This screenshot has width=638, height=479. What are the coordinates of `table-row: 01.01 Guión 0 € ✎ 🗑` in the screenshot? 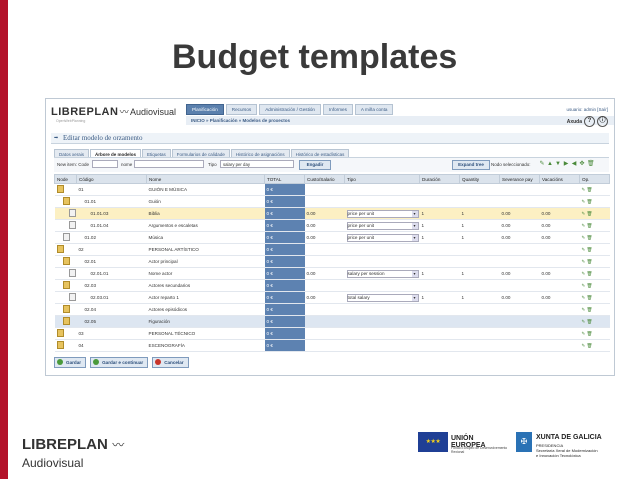 It's located at (332, 201).